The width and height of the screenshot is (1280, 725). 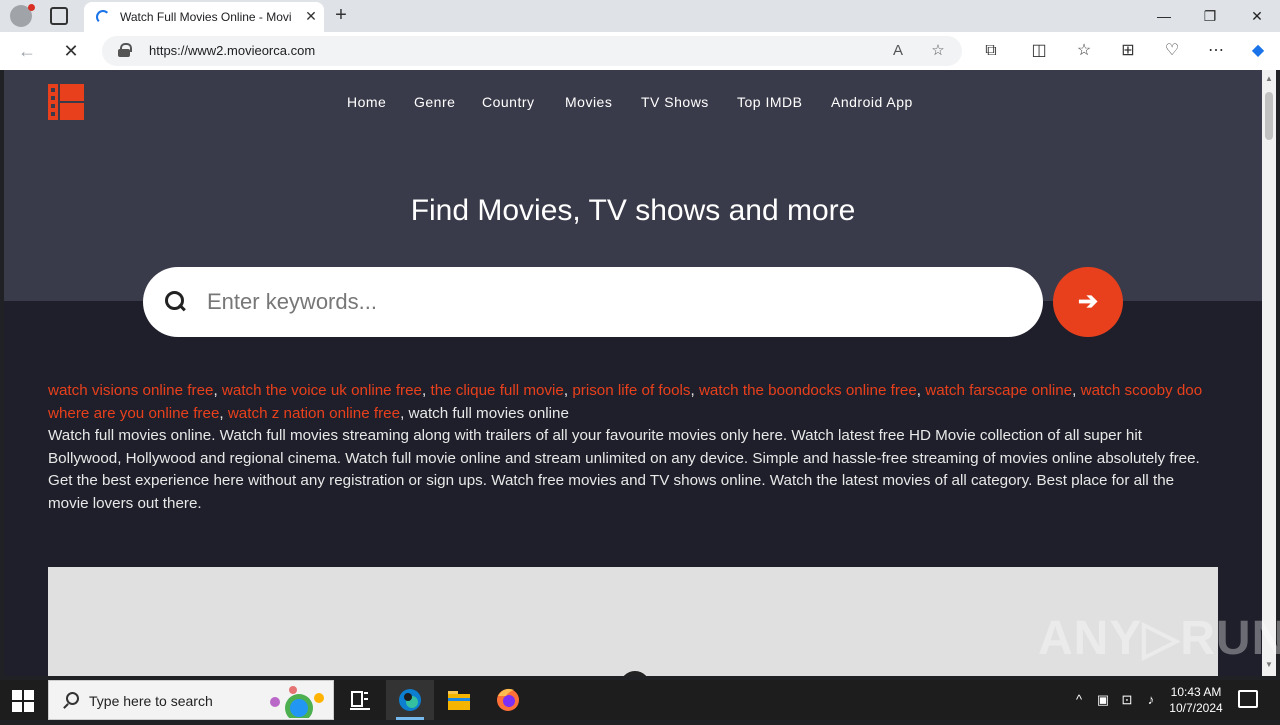 What do you see at coordinates (588, 102) in the screenshot?
I see `nav-movies: Movies` at bounding box center [588, 102].